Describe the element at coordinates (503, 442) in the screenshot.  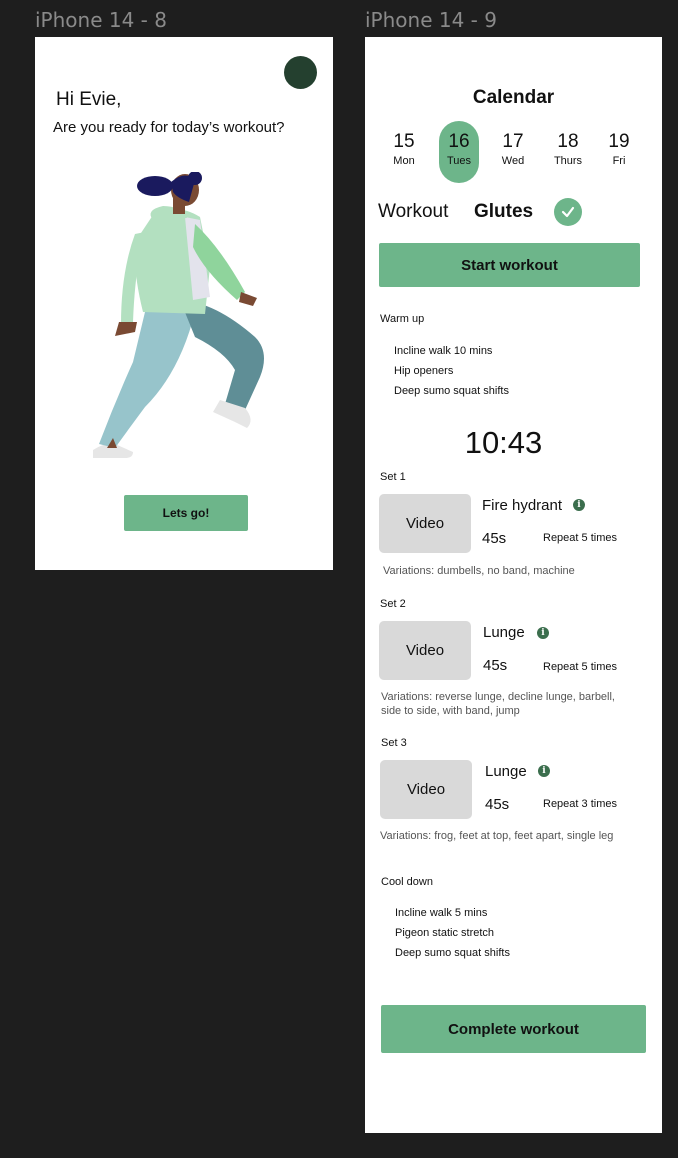
I see `workout-timer: 10:43` at that location.